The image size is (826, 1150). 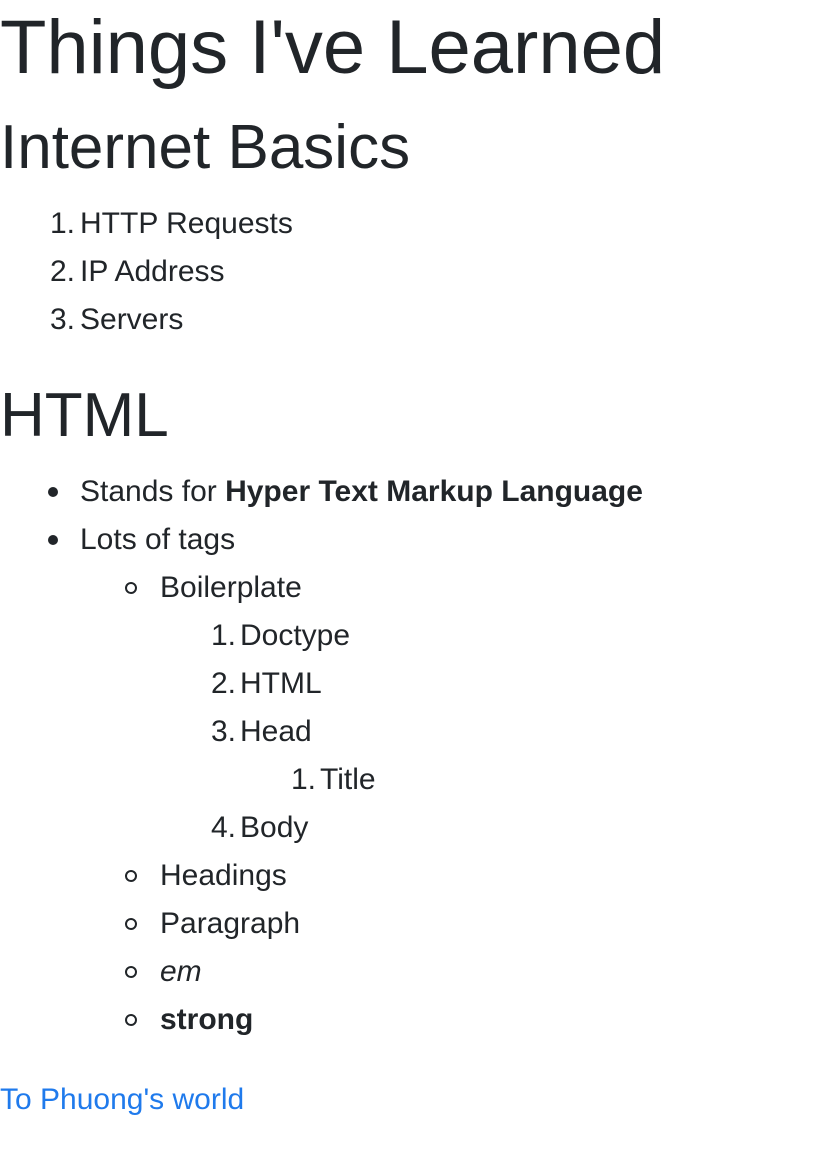 I want to click on list-item: 2. IP Address, so click(x=413, y=272).